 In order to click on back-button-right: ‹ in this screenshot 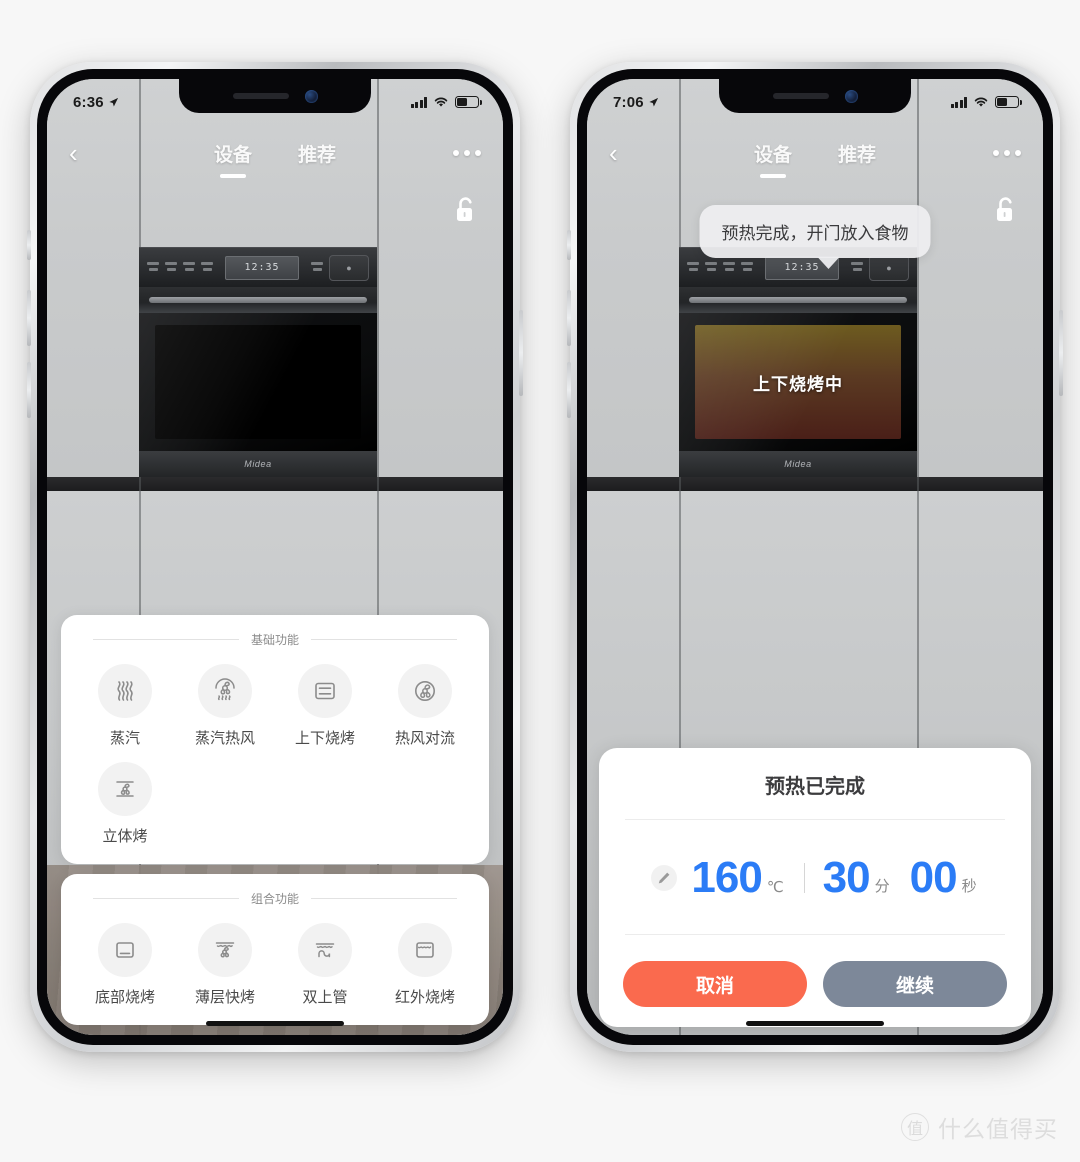, I will do `click(626, 153)`.